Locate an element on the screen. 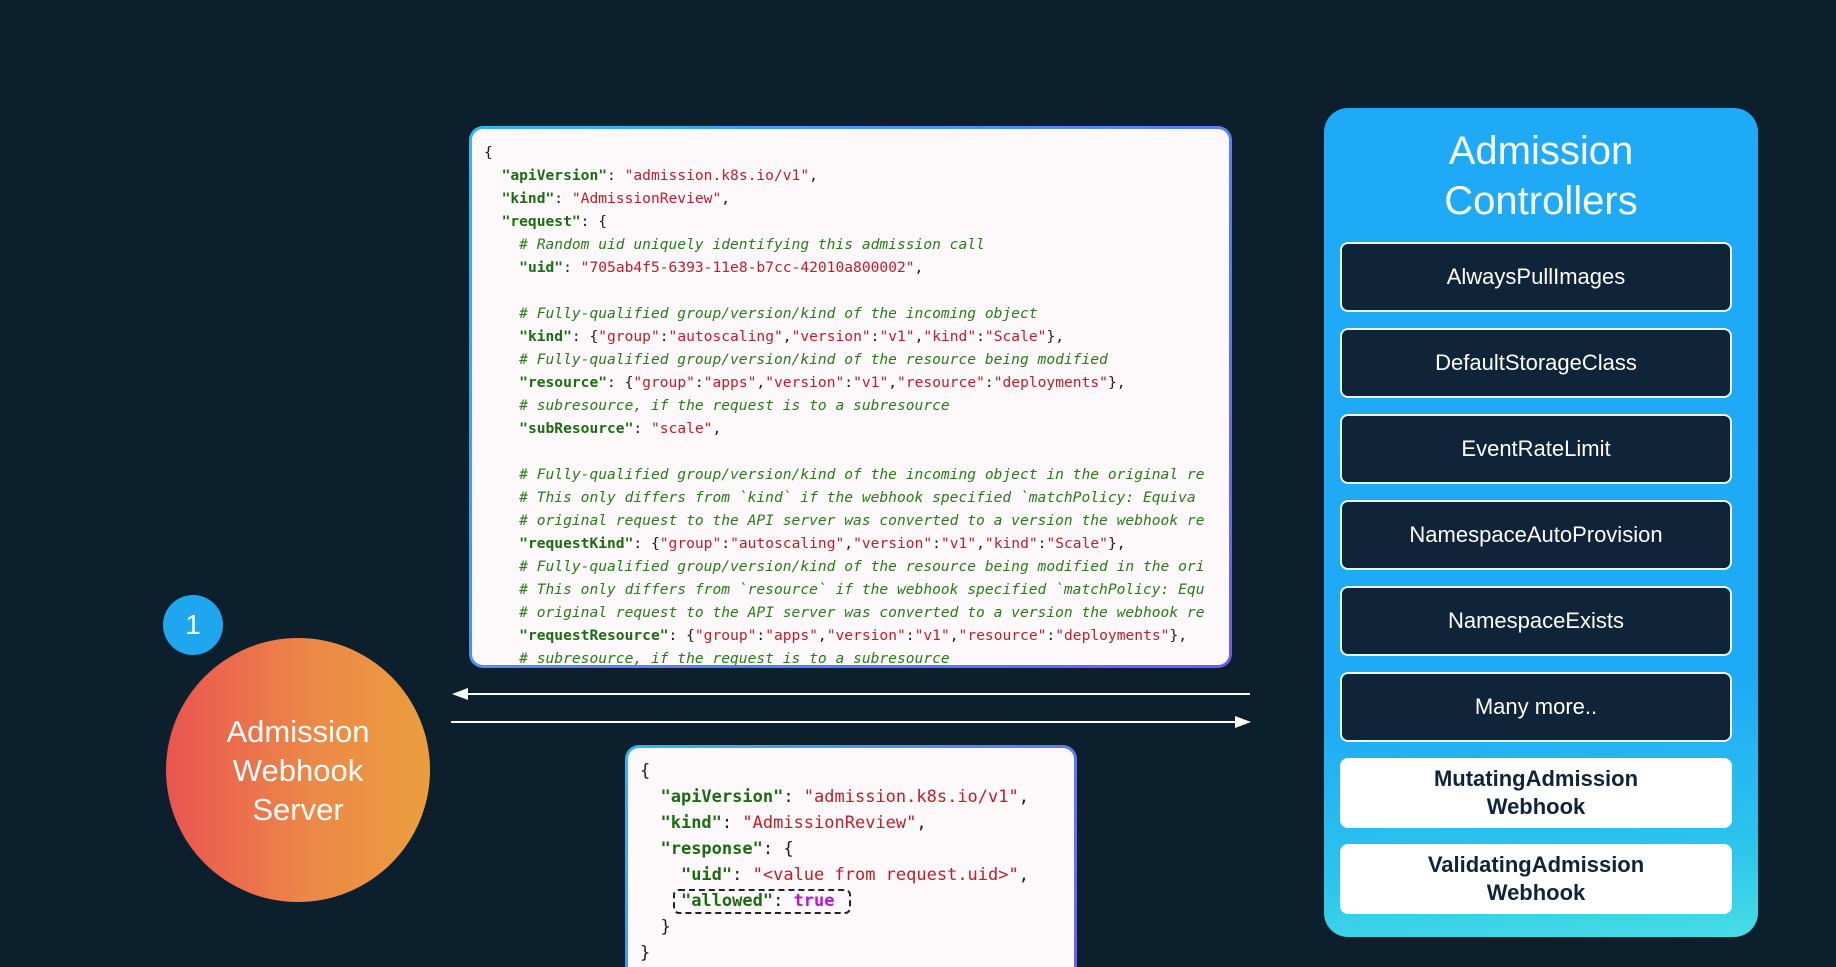 Image resolution: width=1836 pixels, height=967 pixels. code-open-brace: { is located at coordinates (645, 771).